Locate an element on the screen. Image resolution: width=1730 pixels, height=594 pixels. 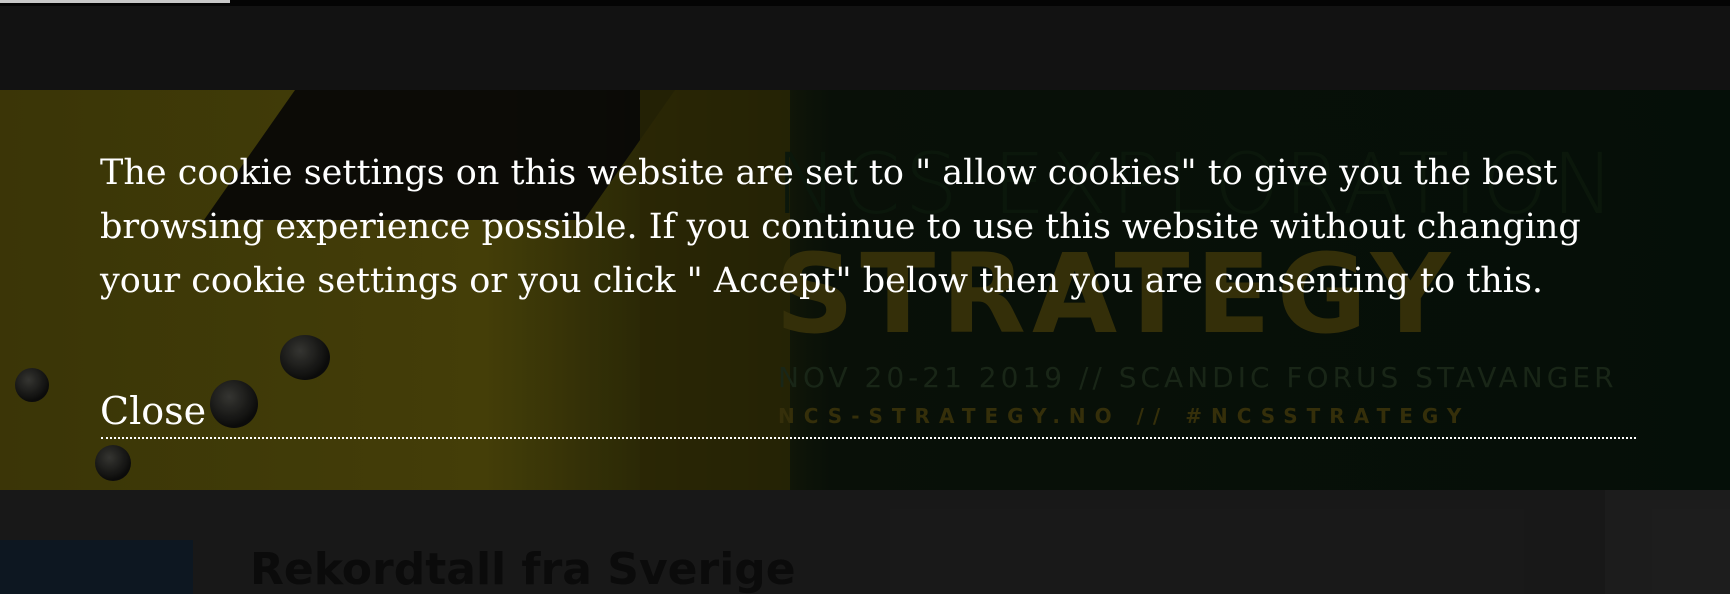
close-link-underline is located at coordinates (868, 438).